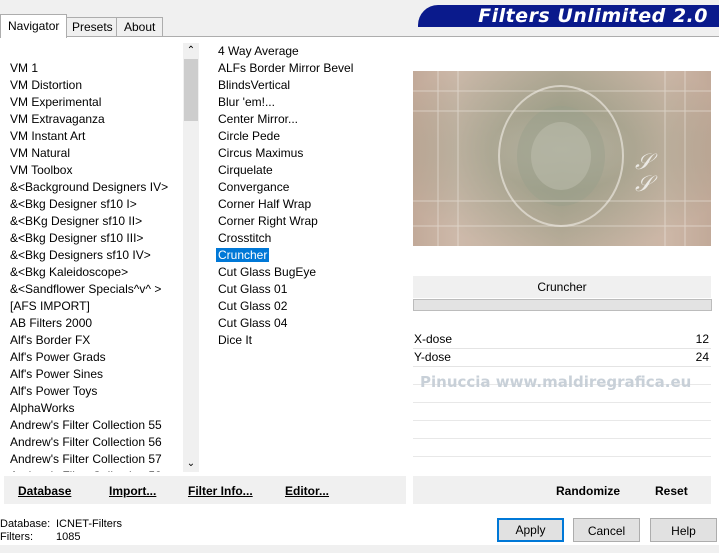 The height and width of the screenshot is (553, 719). What do you see at coordinates (310, 136) in the screenshot?
I see `filter-item: Circle Pede` at bounding box center [310, 136].